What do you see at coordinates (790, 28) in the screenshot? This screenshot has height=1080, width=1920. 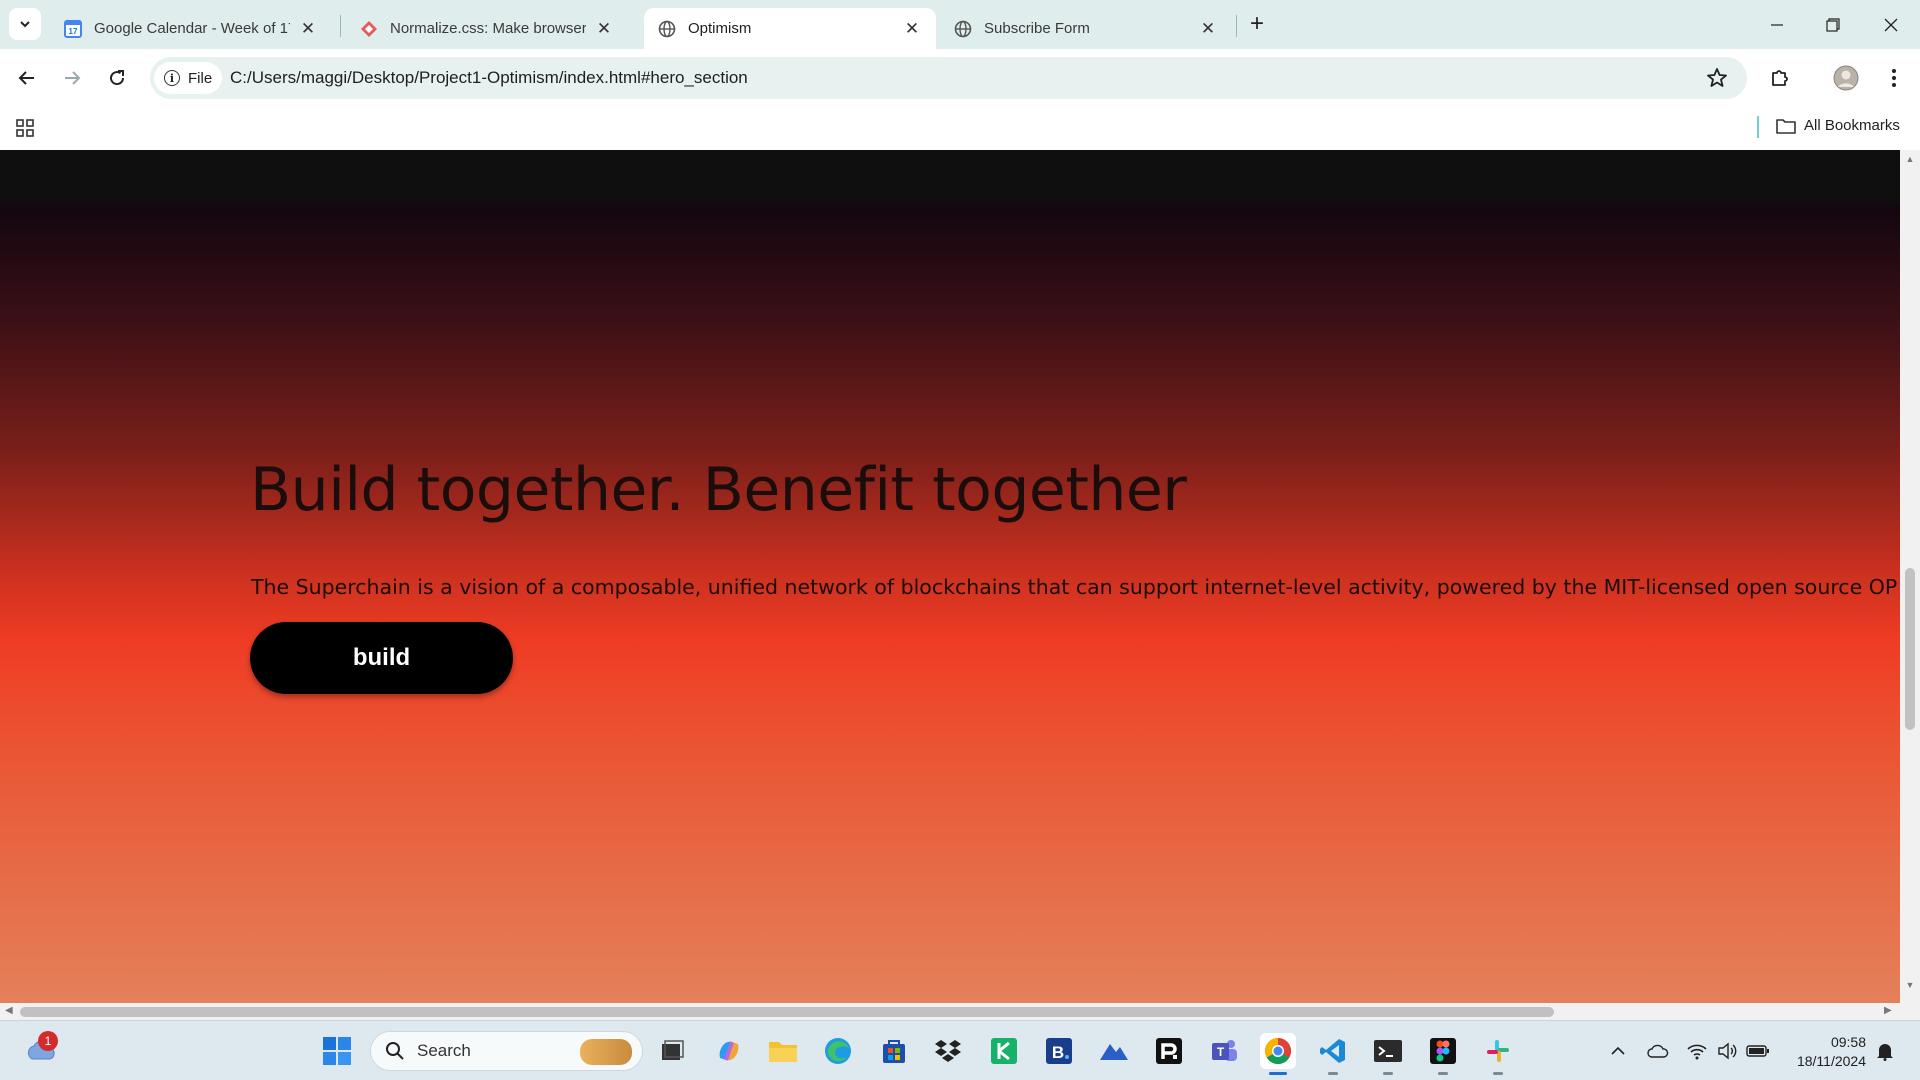 I see `tab-optimism: Optimism ✕` at bounding box center [790, 28].